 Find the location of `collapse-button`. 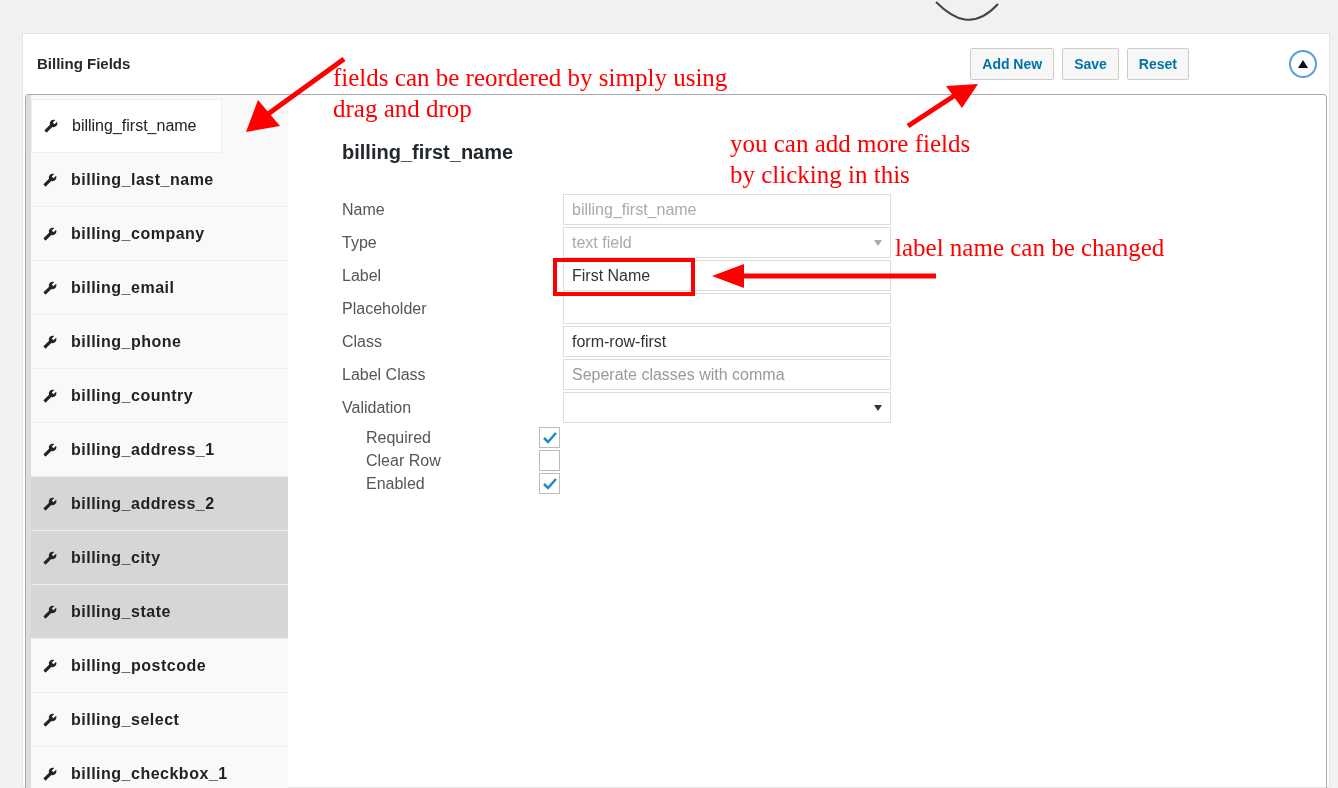

collapse-button is located at coordinates (1303, 64).